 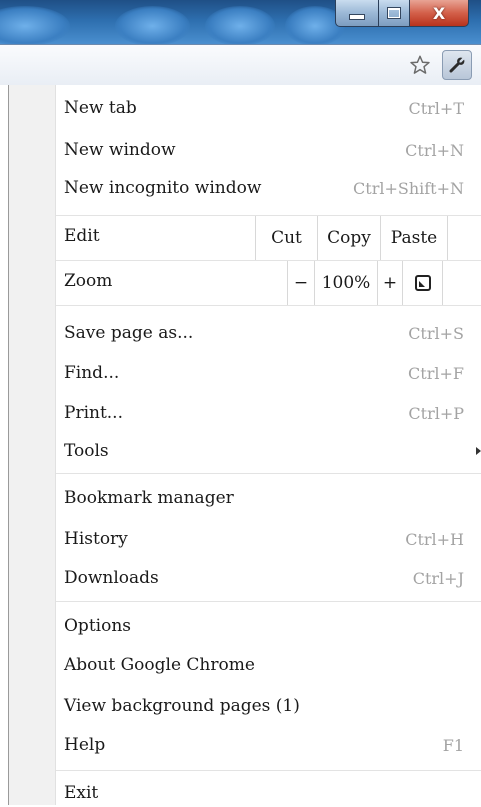 I want to click on maximize-button, so click(x=394, y=13).